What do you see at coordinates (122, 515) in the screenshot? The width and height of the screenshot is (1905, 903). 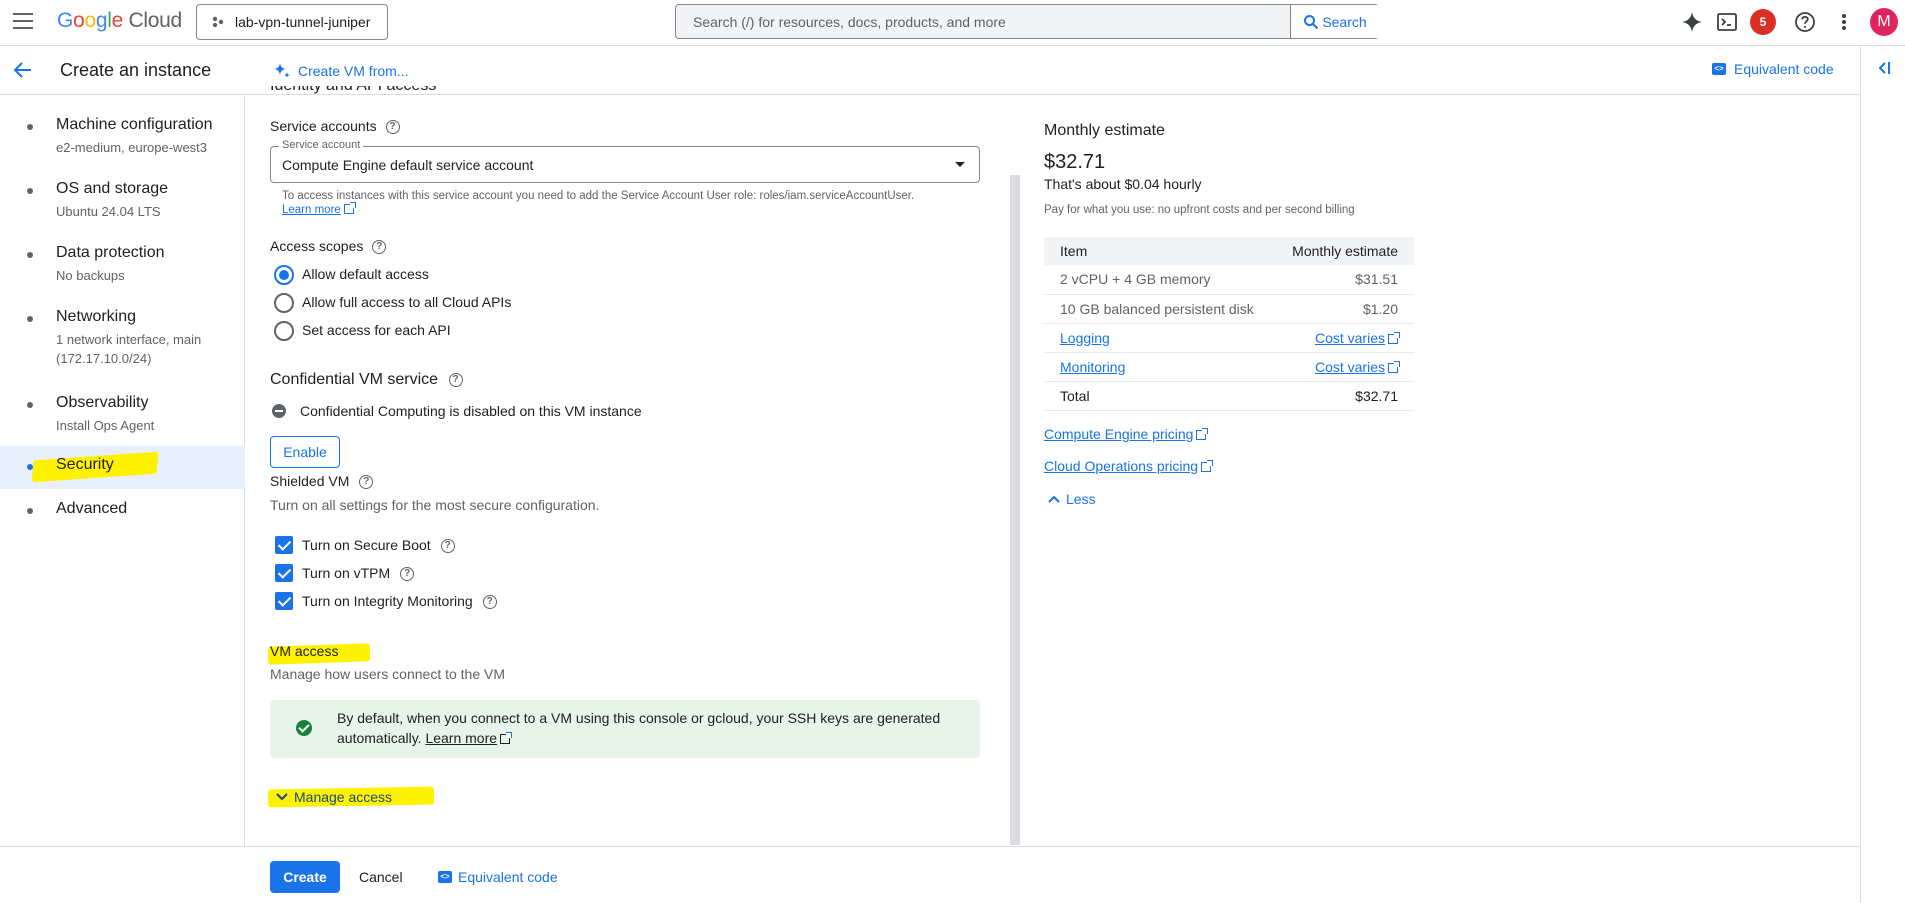 I see `nav-advanced: Advanced` at bounding box center [122, 515].